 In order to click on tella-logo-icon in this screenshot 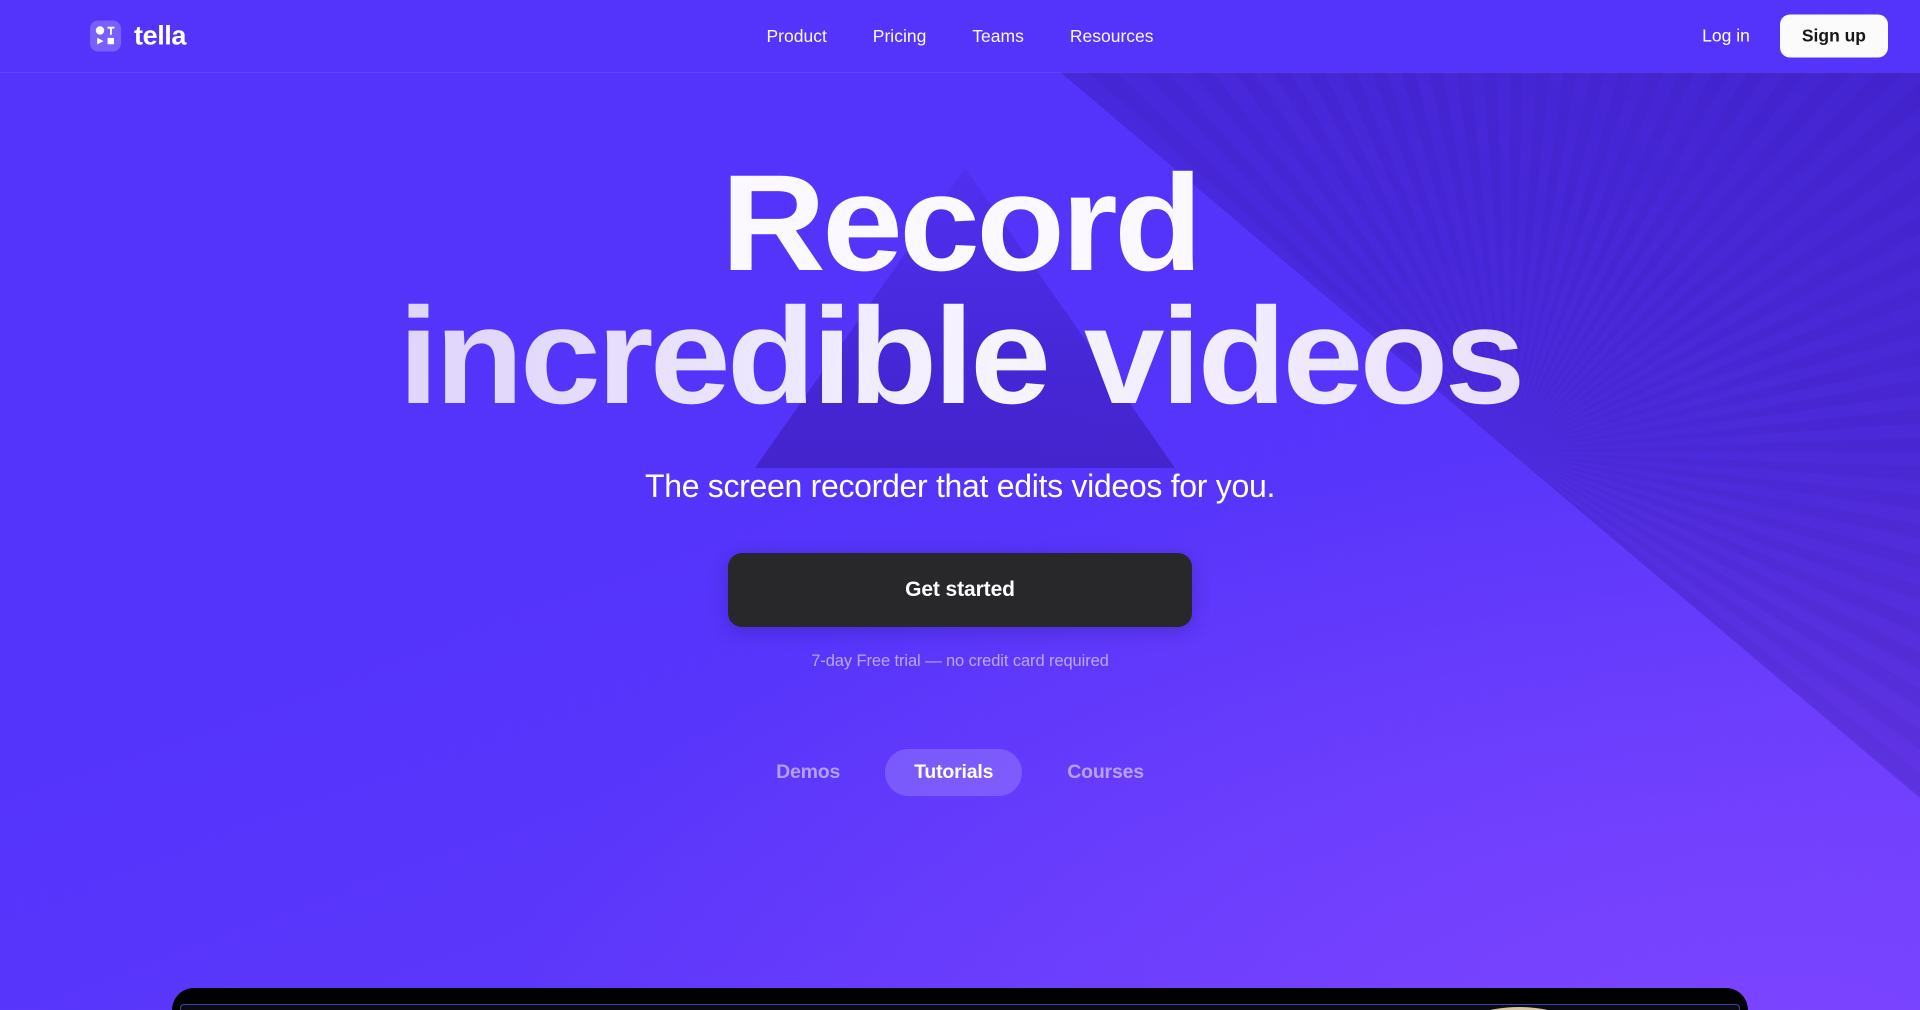, I will do `click(105, 36)`.